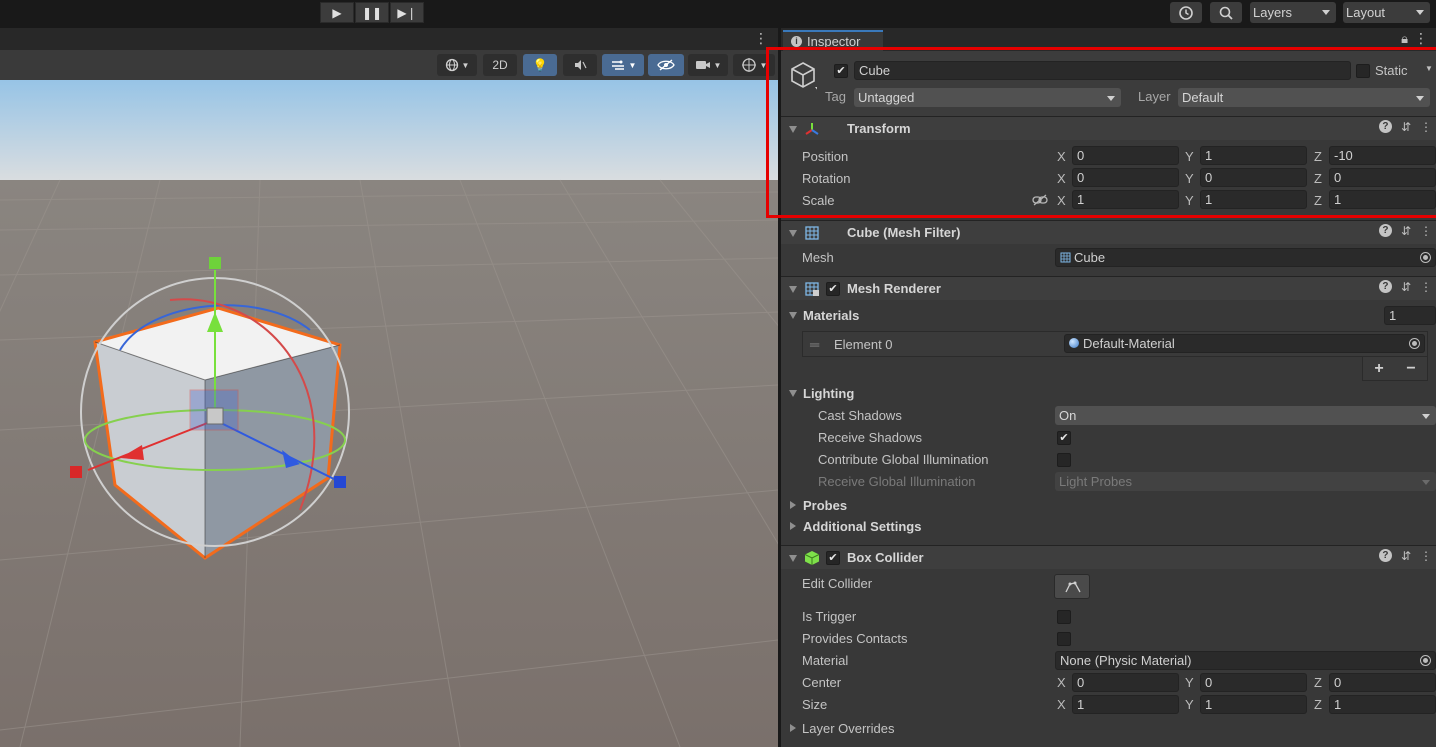  I want to click on mesh-filter-header: Cube (Mesh Filter) ? ⇵ ⋮, so click(1108, 232).